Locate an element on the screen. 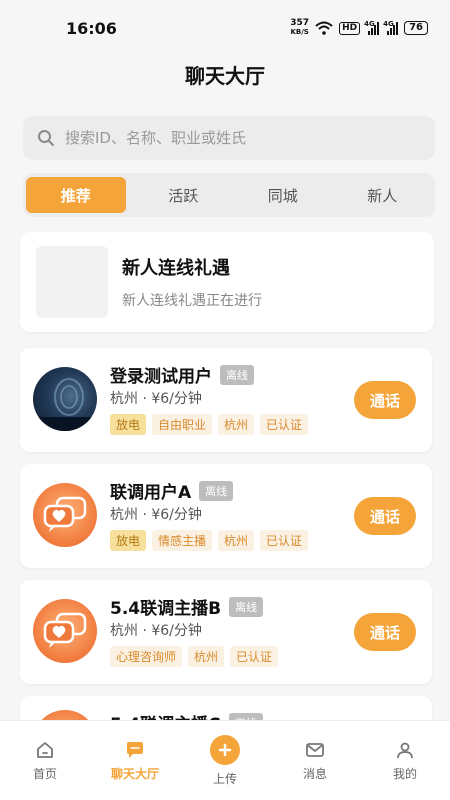 This screenshot has width=450, height=800. tag-list: 放电 自由职业 杭州 已认证 is located at coordinates (209, 424).